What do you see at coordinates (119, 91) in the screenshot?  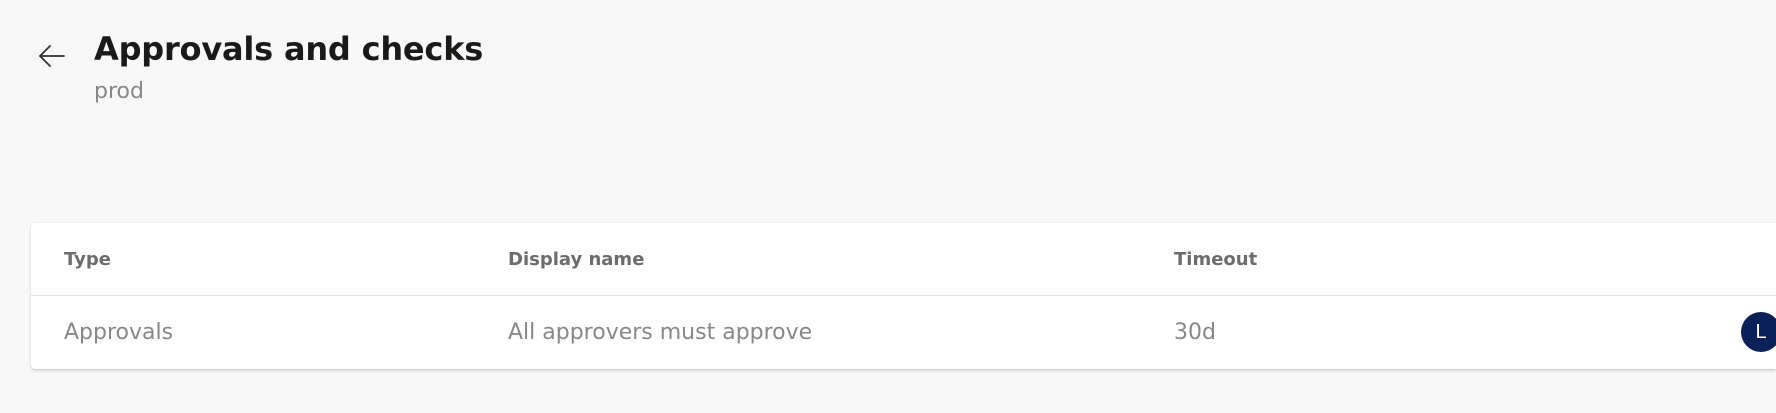 I see `page-subtitle: prod` at bounding box center [119, 91].